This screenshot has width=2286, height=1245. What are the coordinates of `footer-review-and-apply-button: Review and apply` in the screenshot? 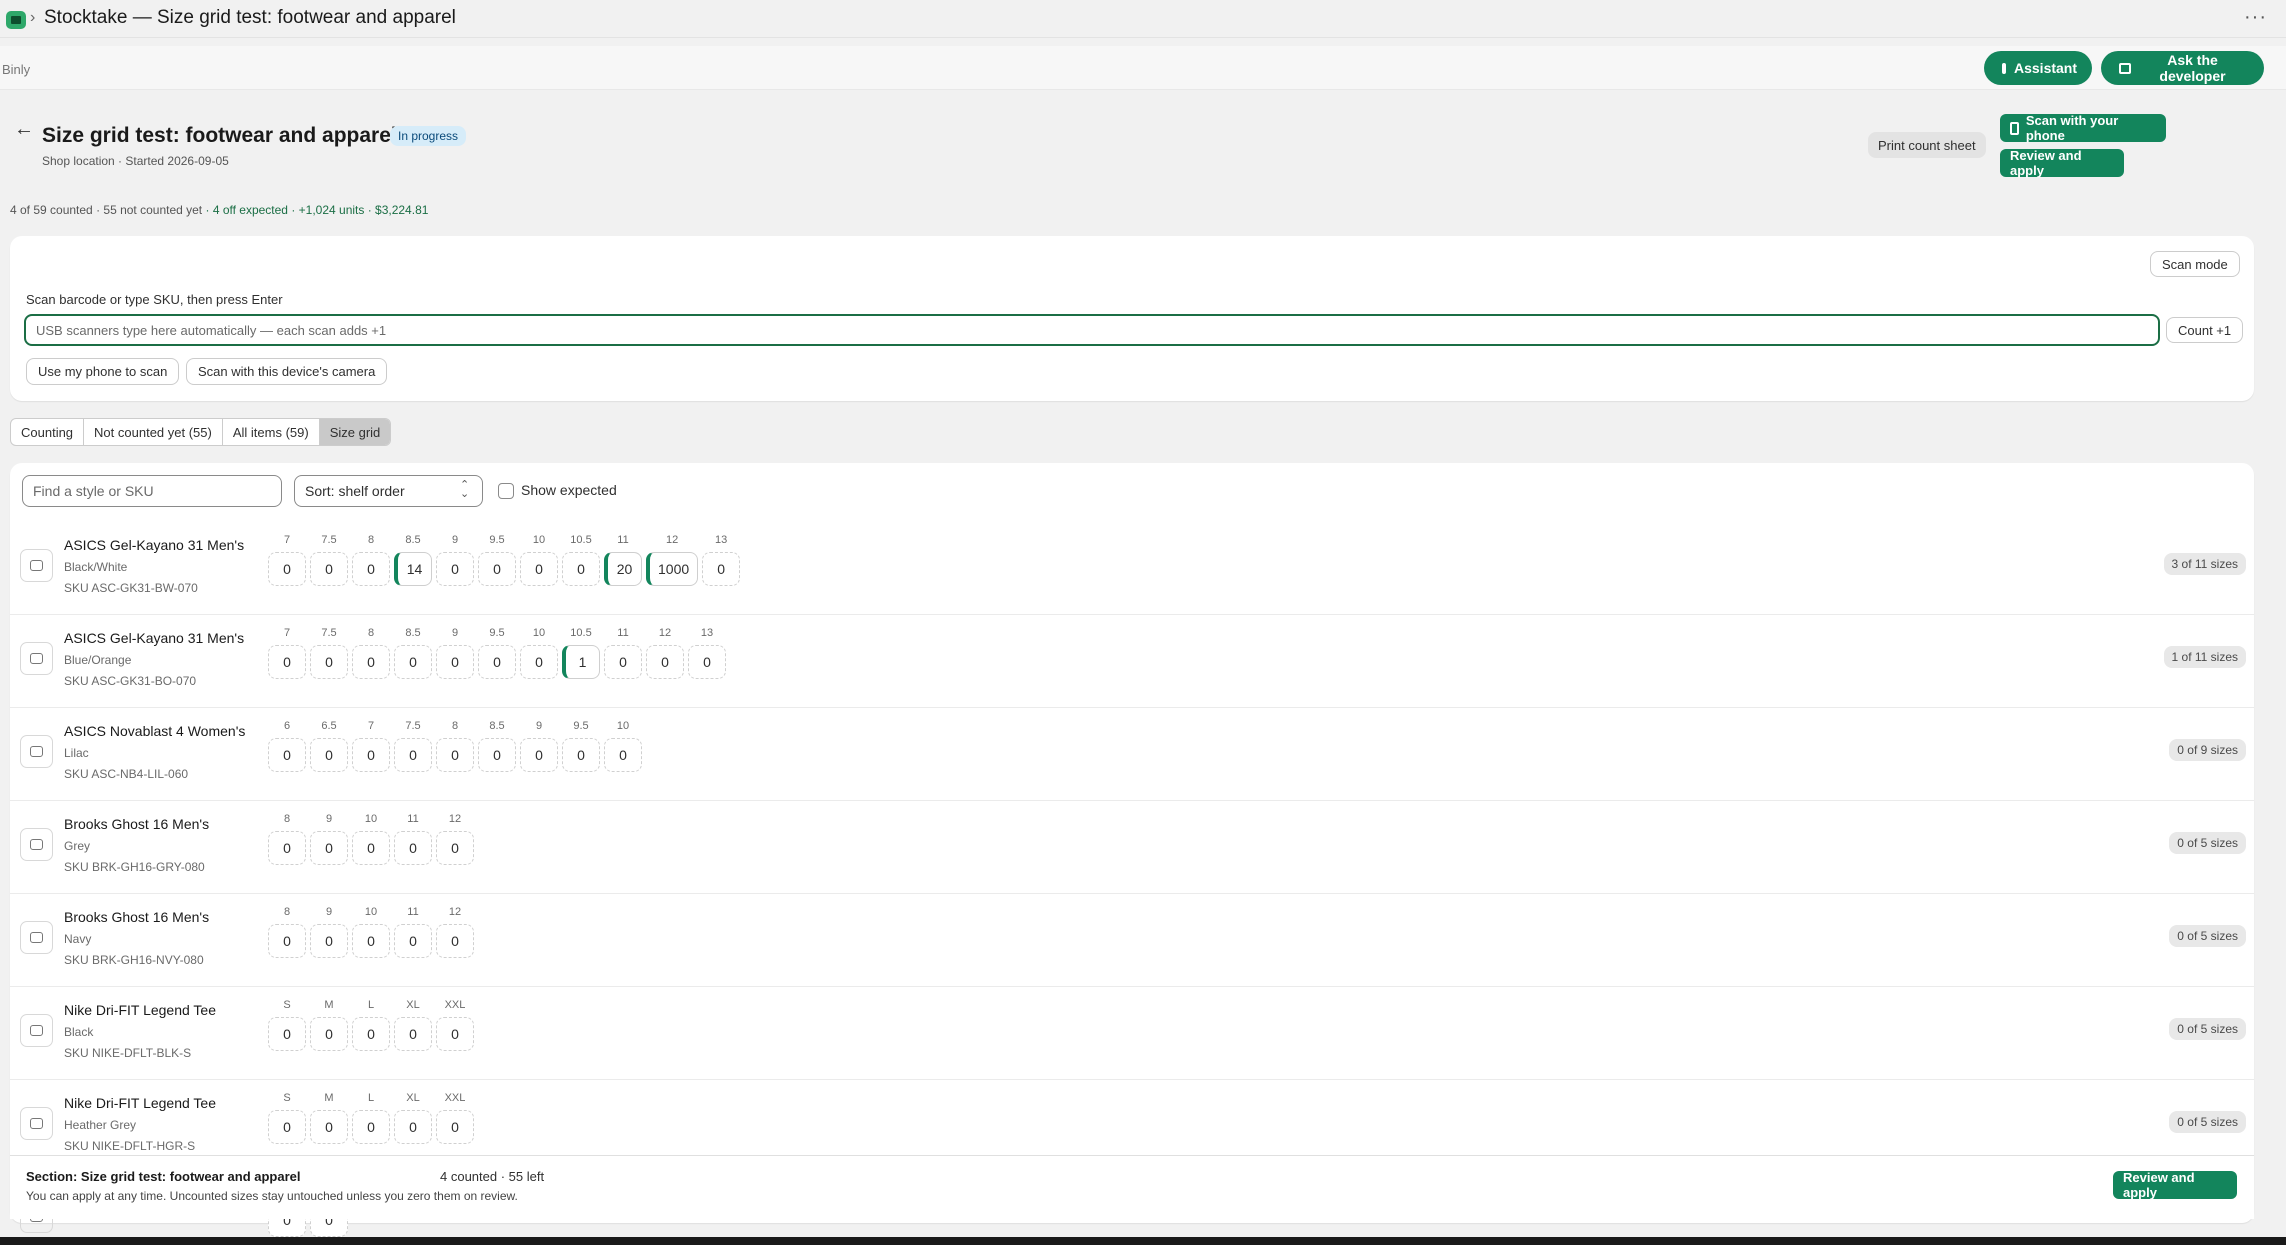 It's located at (2175, 1185).